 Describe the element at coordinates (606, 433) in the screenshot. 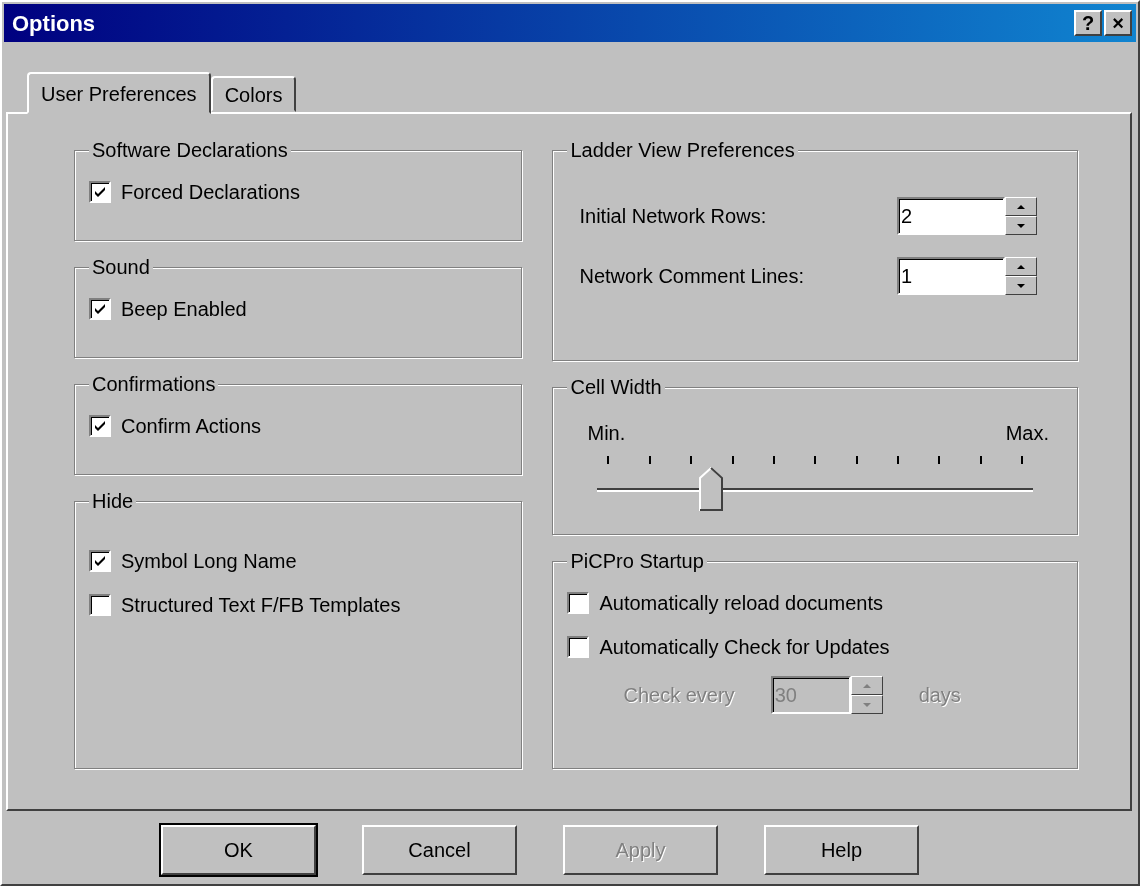

I see `min-label: Min.` at that location.